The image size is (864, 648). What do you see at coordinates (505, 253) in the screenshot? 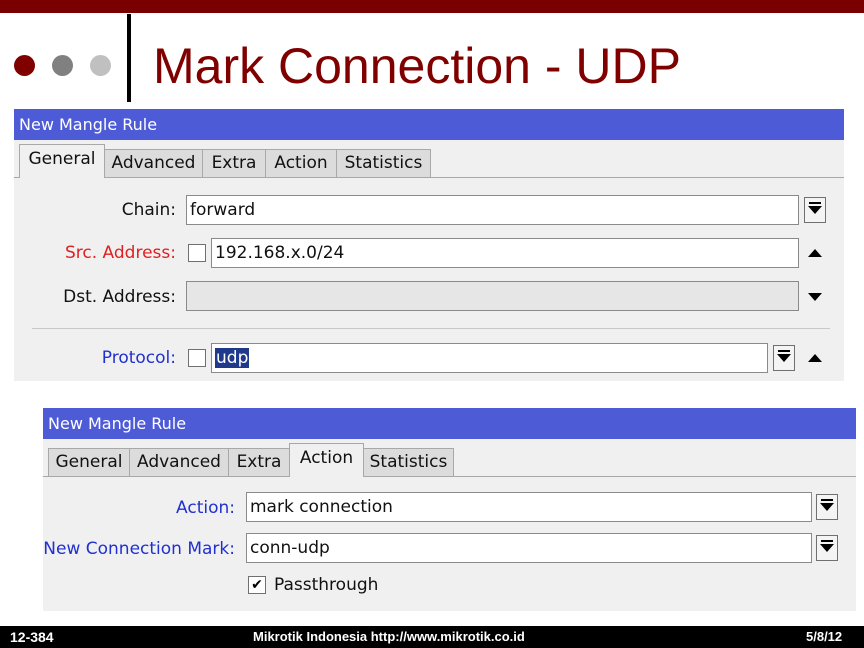
I see `src-address-field: 192.168.x.0/24` at bounding box center [505, 253].